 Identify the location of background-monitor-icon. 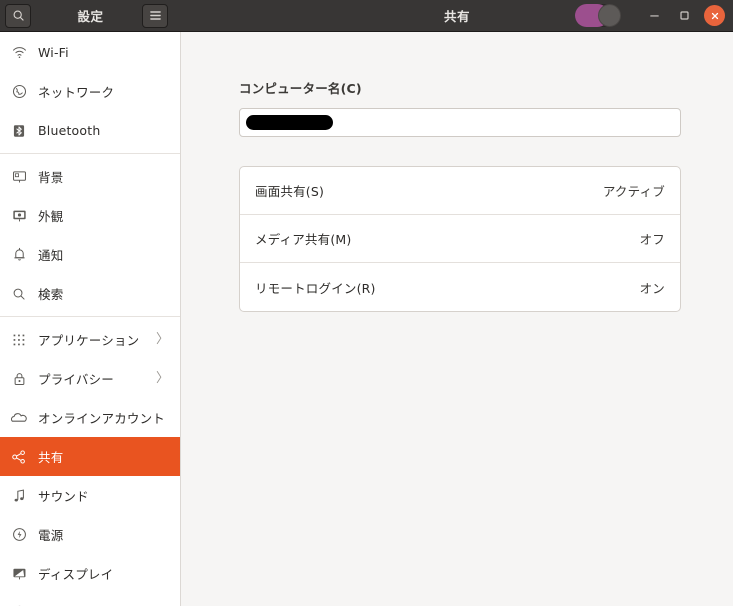
(19, 177).